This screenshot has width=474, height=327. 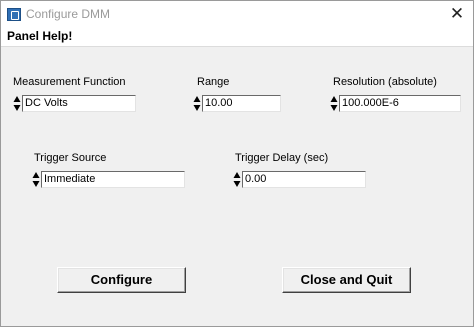 What do you see at coordinates (241, 103) in the screenshot?
I see `range-field: 10.00` at bounding box center [241, 103].